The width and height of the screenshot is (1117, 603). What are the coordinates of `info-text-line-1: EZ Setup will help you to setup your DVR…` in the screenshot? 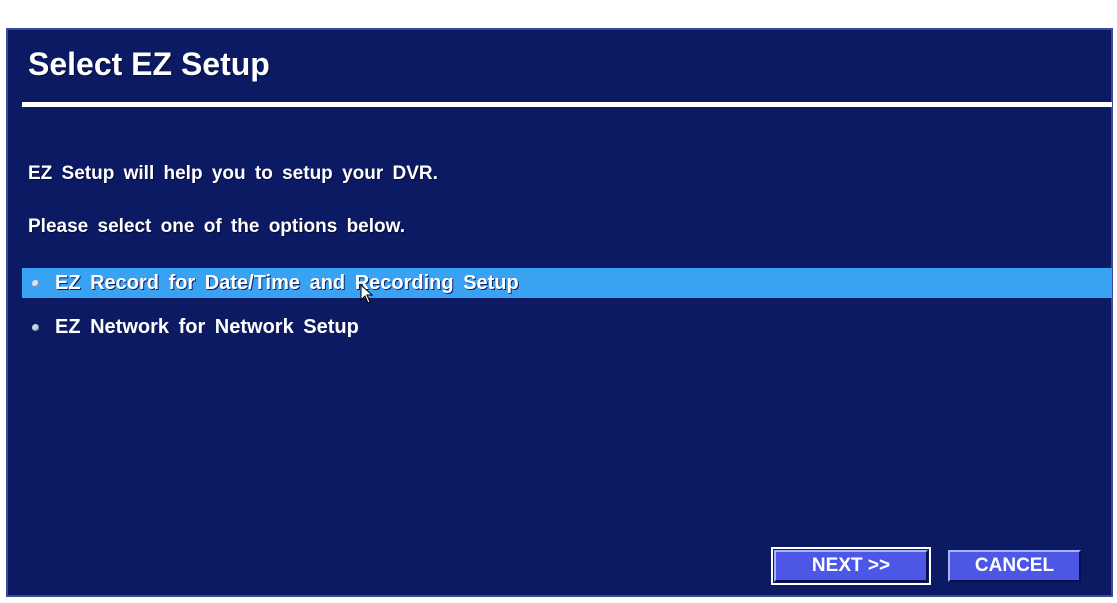 It's located at (233, 173).